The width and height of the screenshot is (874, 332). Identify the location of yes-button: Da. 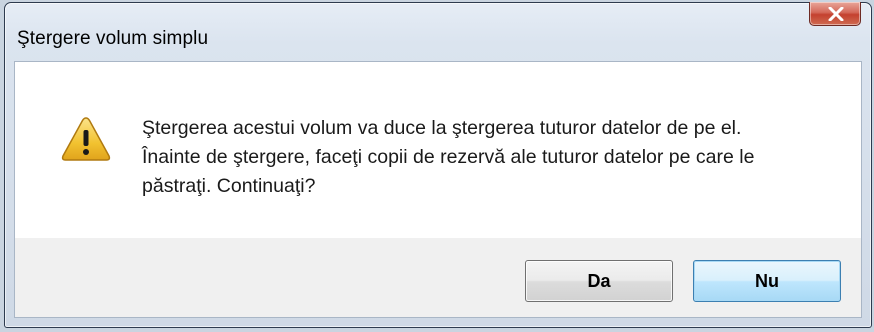
(599, 281).